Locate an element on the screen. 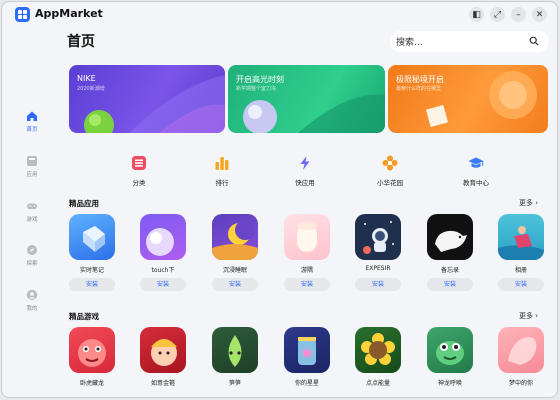 Image resolution: width=560 pixels, height=400 pixels. category-label: 教育中心 is located at coordinates (476, 183).